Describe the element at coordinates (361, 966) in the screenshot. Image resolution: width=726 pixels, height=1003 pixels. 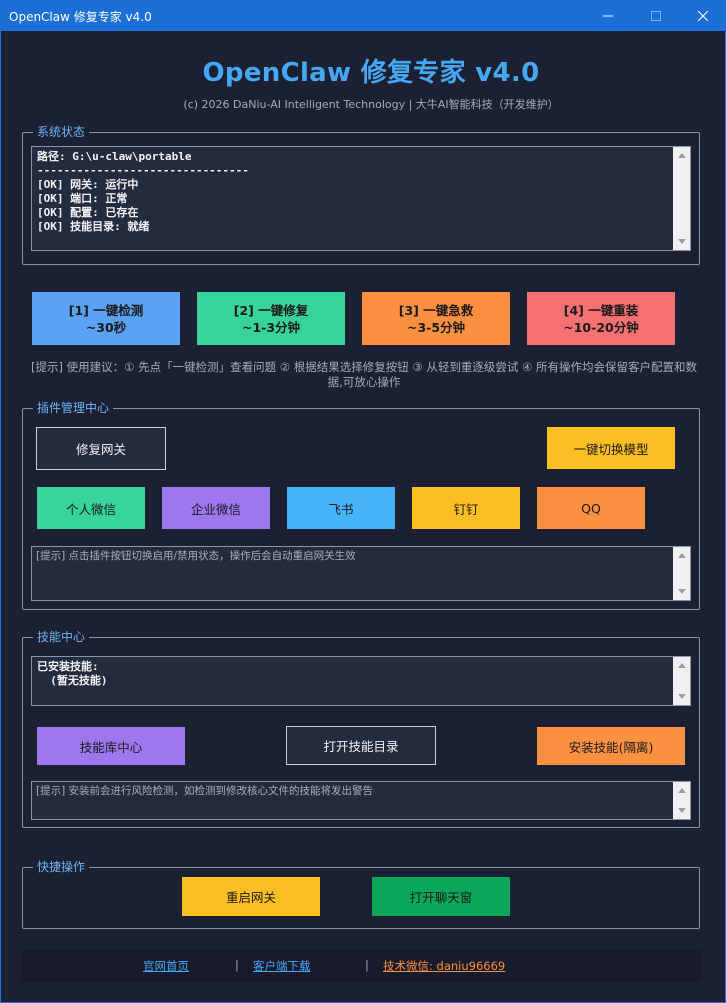
I see `footer-bar: 官网首页 | 客户端下载 | 技术微信: daniu96669` at that location.